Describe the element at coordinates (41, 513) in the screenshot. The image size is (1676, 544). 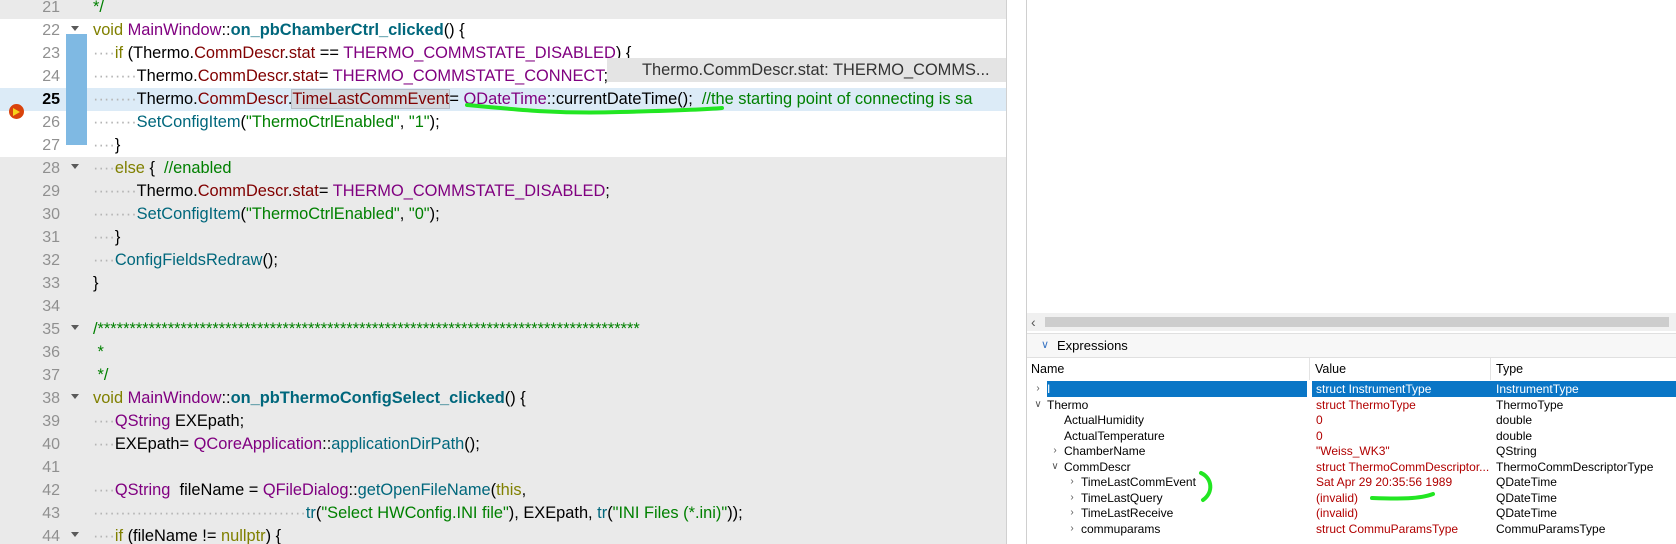
I see `line-number: 43` at that location.